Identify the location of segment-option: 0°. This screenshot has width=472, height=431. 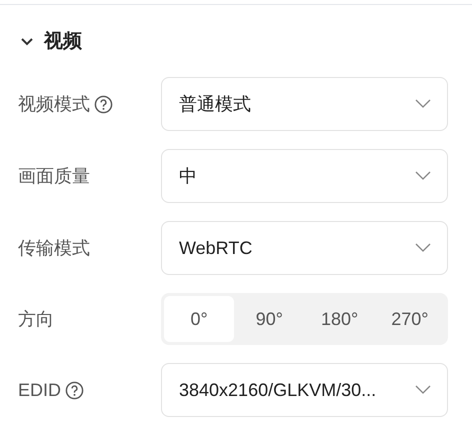
(199, 319).